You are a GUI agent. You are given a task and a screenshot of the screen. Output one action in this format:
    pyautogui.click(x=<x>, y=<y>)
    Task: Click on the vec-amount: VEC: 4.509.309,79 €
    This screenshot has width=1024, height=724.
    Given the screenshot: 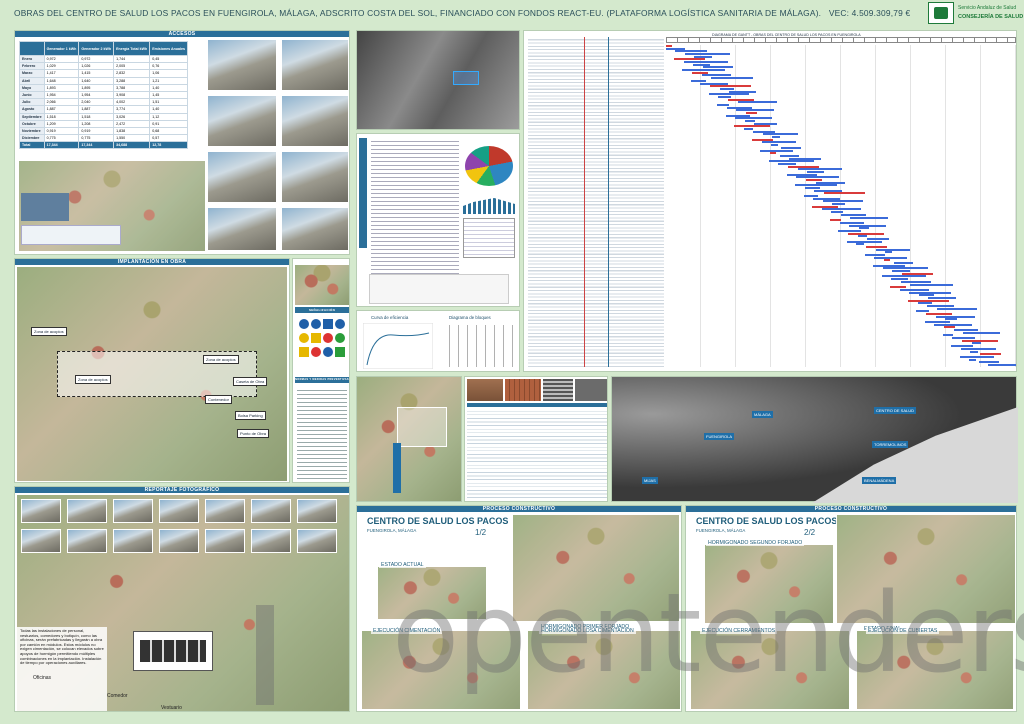 What is the action you would take?
    pyautogui.click(x=869, y=13)
    